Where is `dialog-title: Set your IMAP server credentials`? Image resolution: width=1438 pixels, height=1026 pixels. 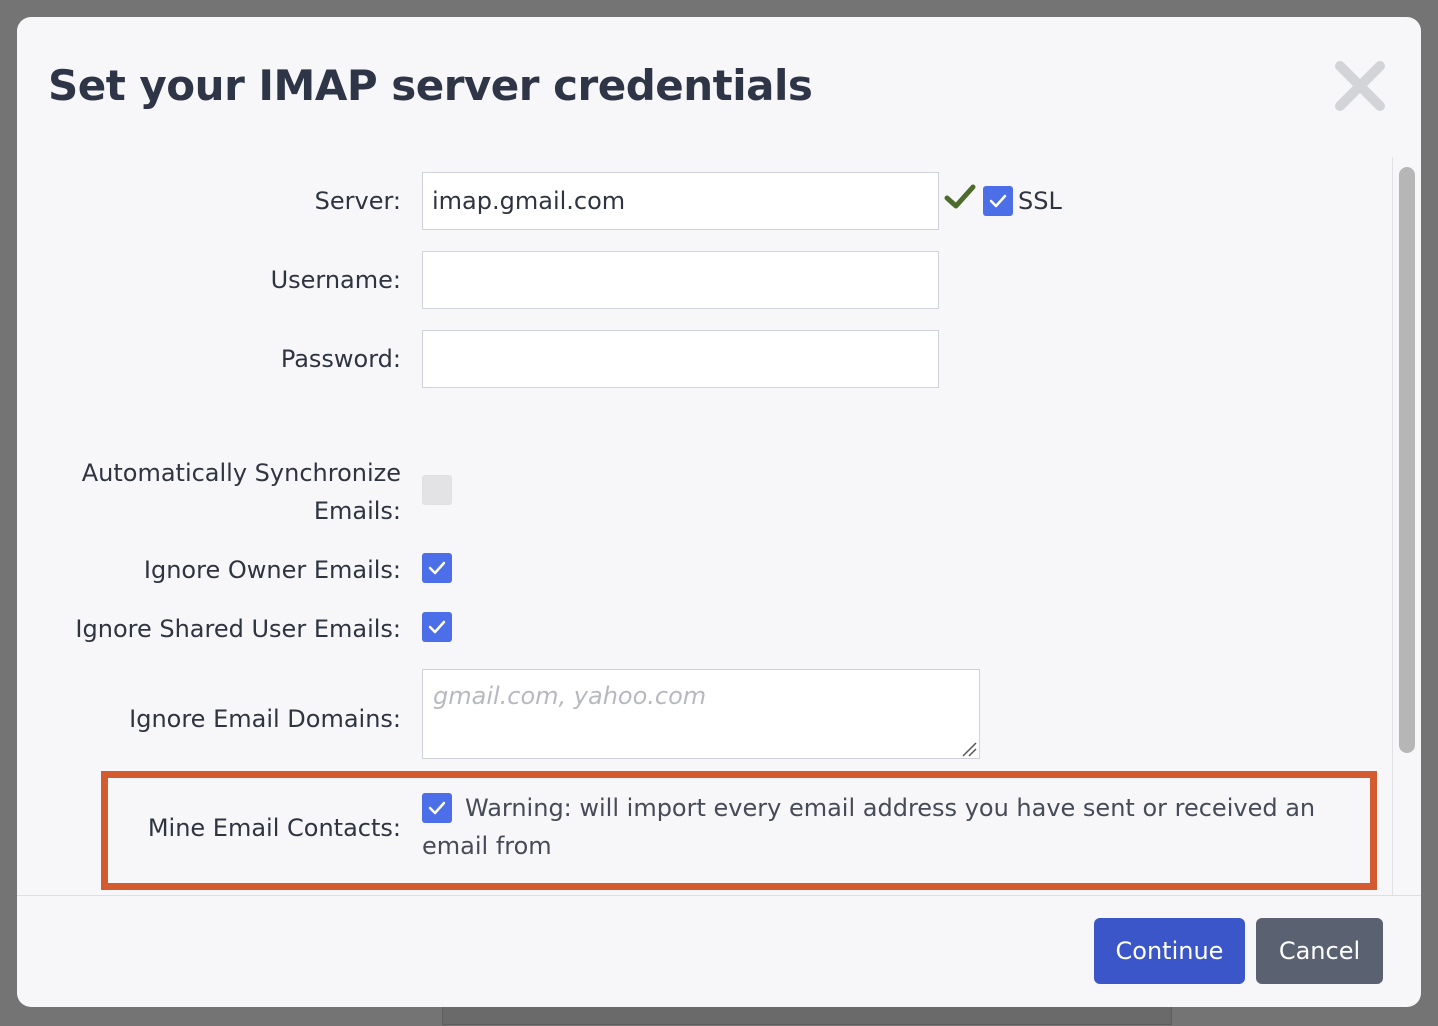
dialog-title: Set your IMAP server credentials is located at coordinates (430, 85).